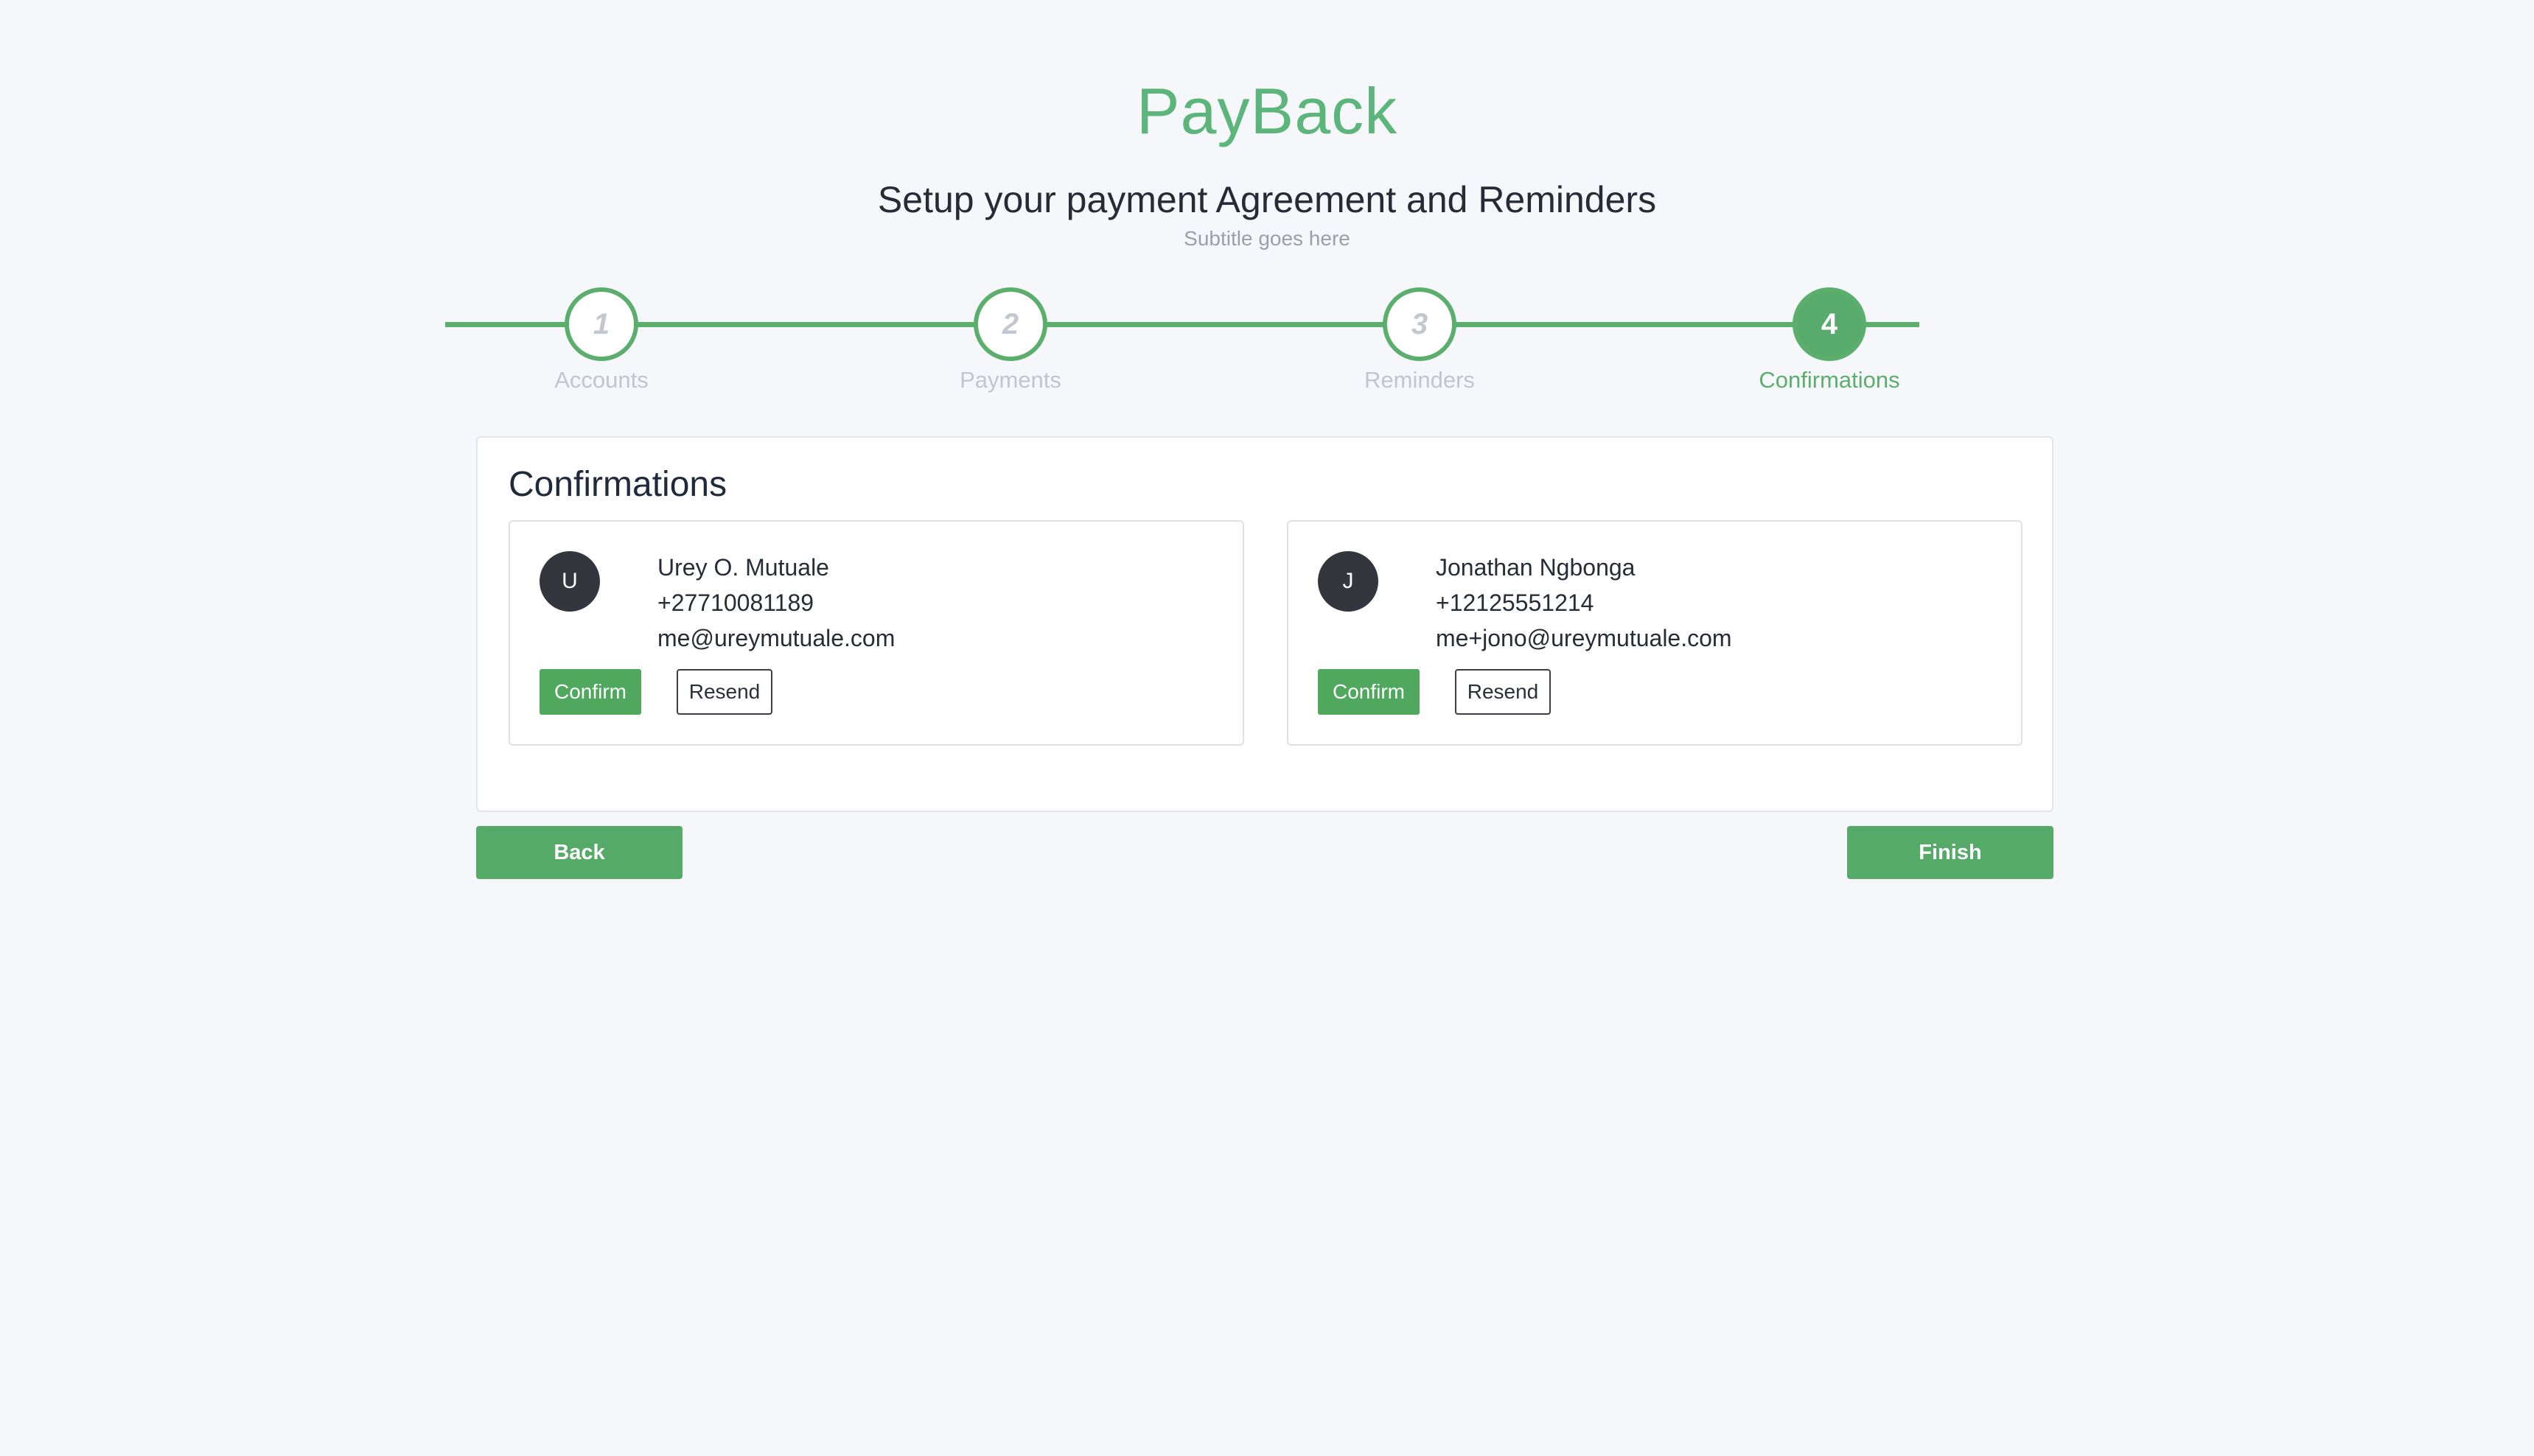 This screenshot has width=2534, height=1456. Describe the element at coordinates (1515, 602) in the screenshot. I see `contact-phone: +12125551214` at that location.